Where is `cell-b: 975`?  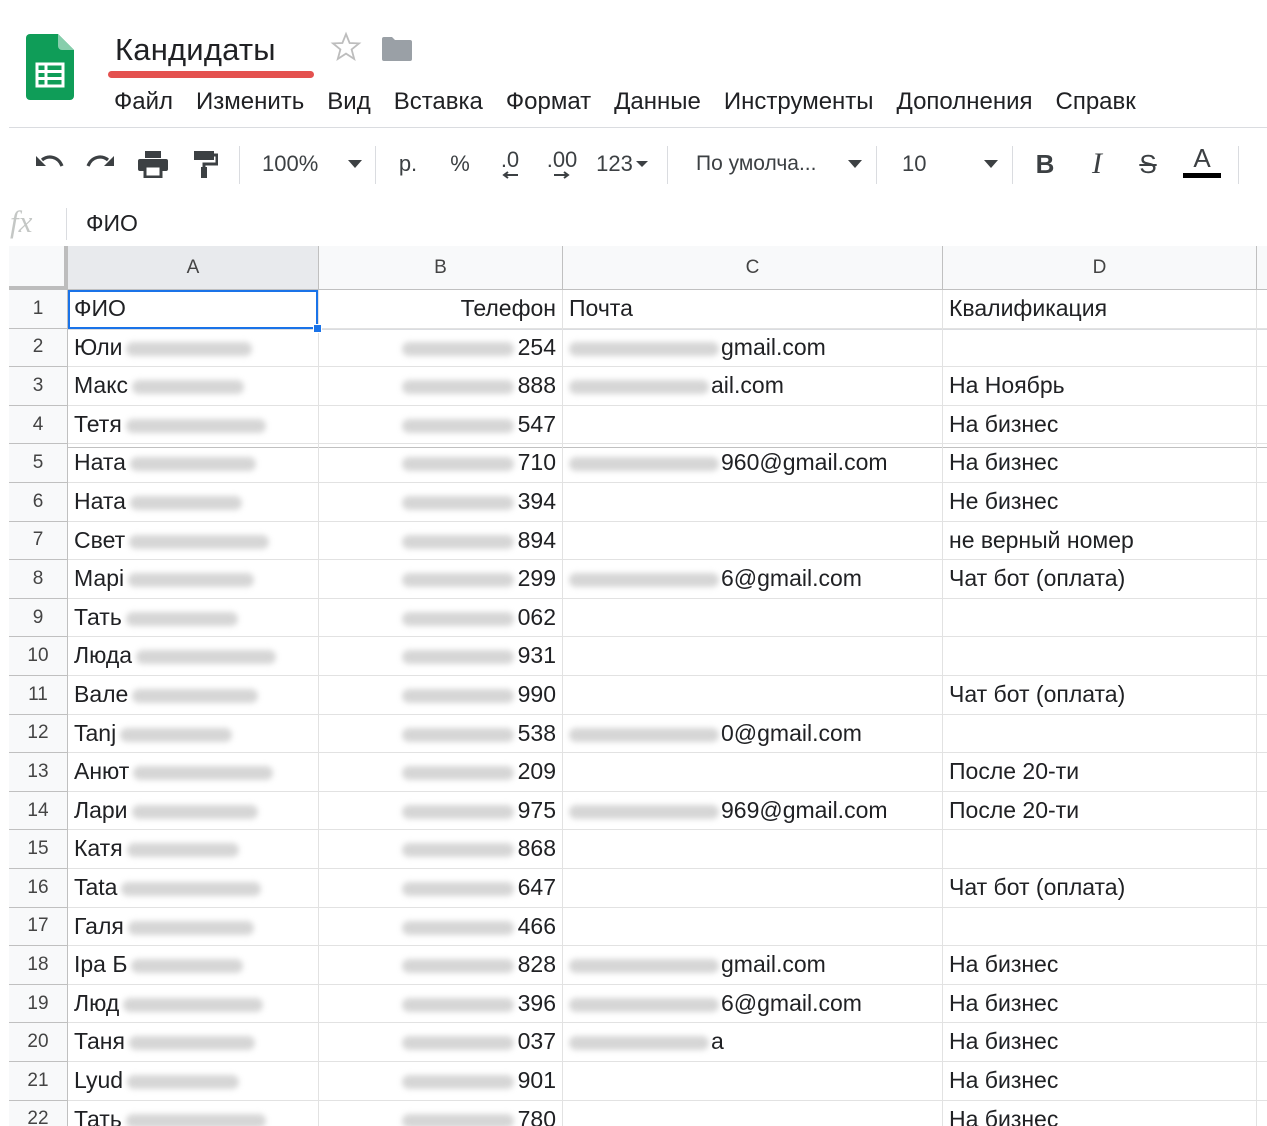 cell-b: 975 is located at coordinates (441, 811).